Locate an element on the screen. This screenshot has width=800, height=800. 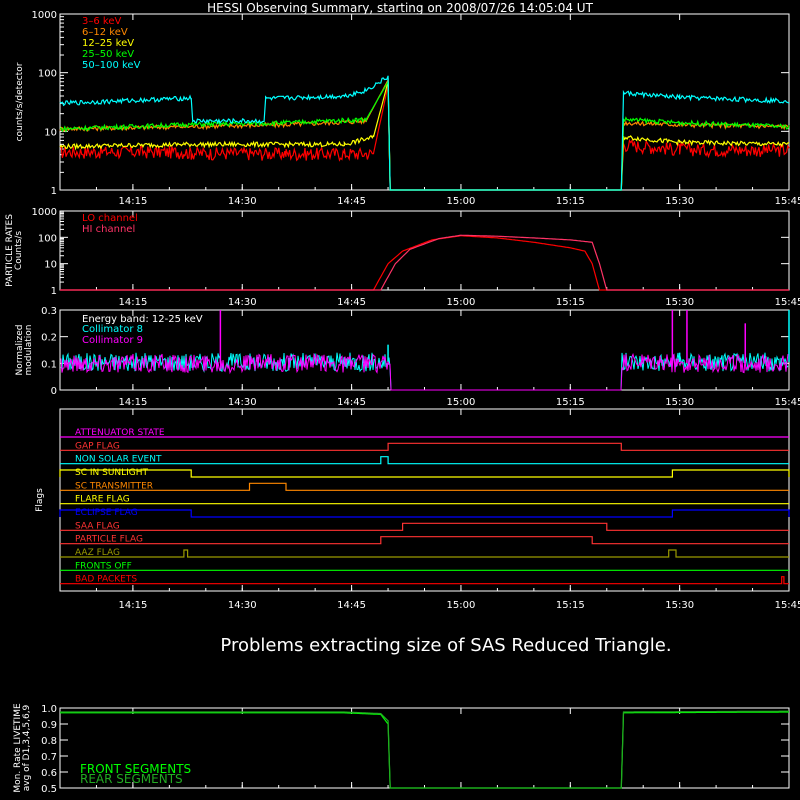
panel-frame is located at coordinates (424, 250).